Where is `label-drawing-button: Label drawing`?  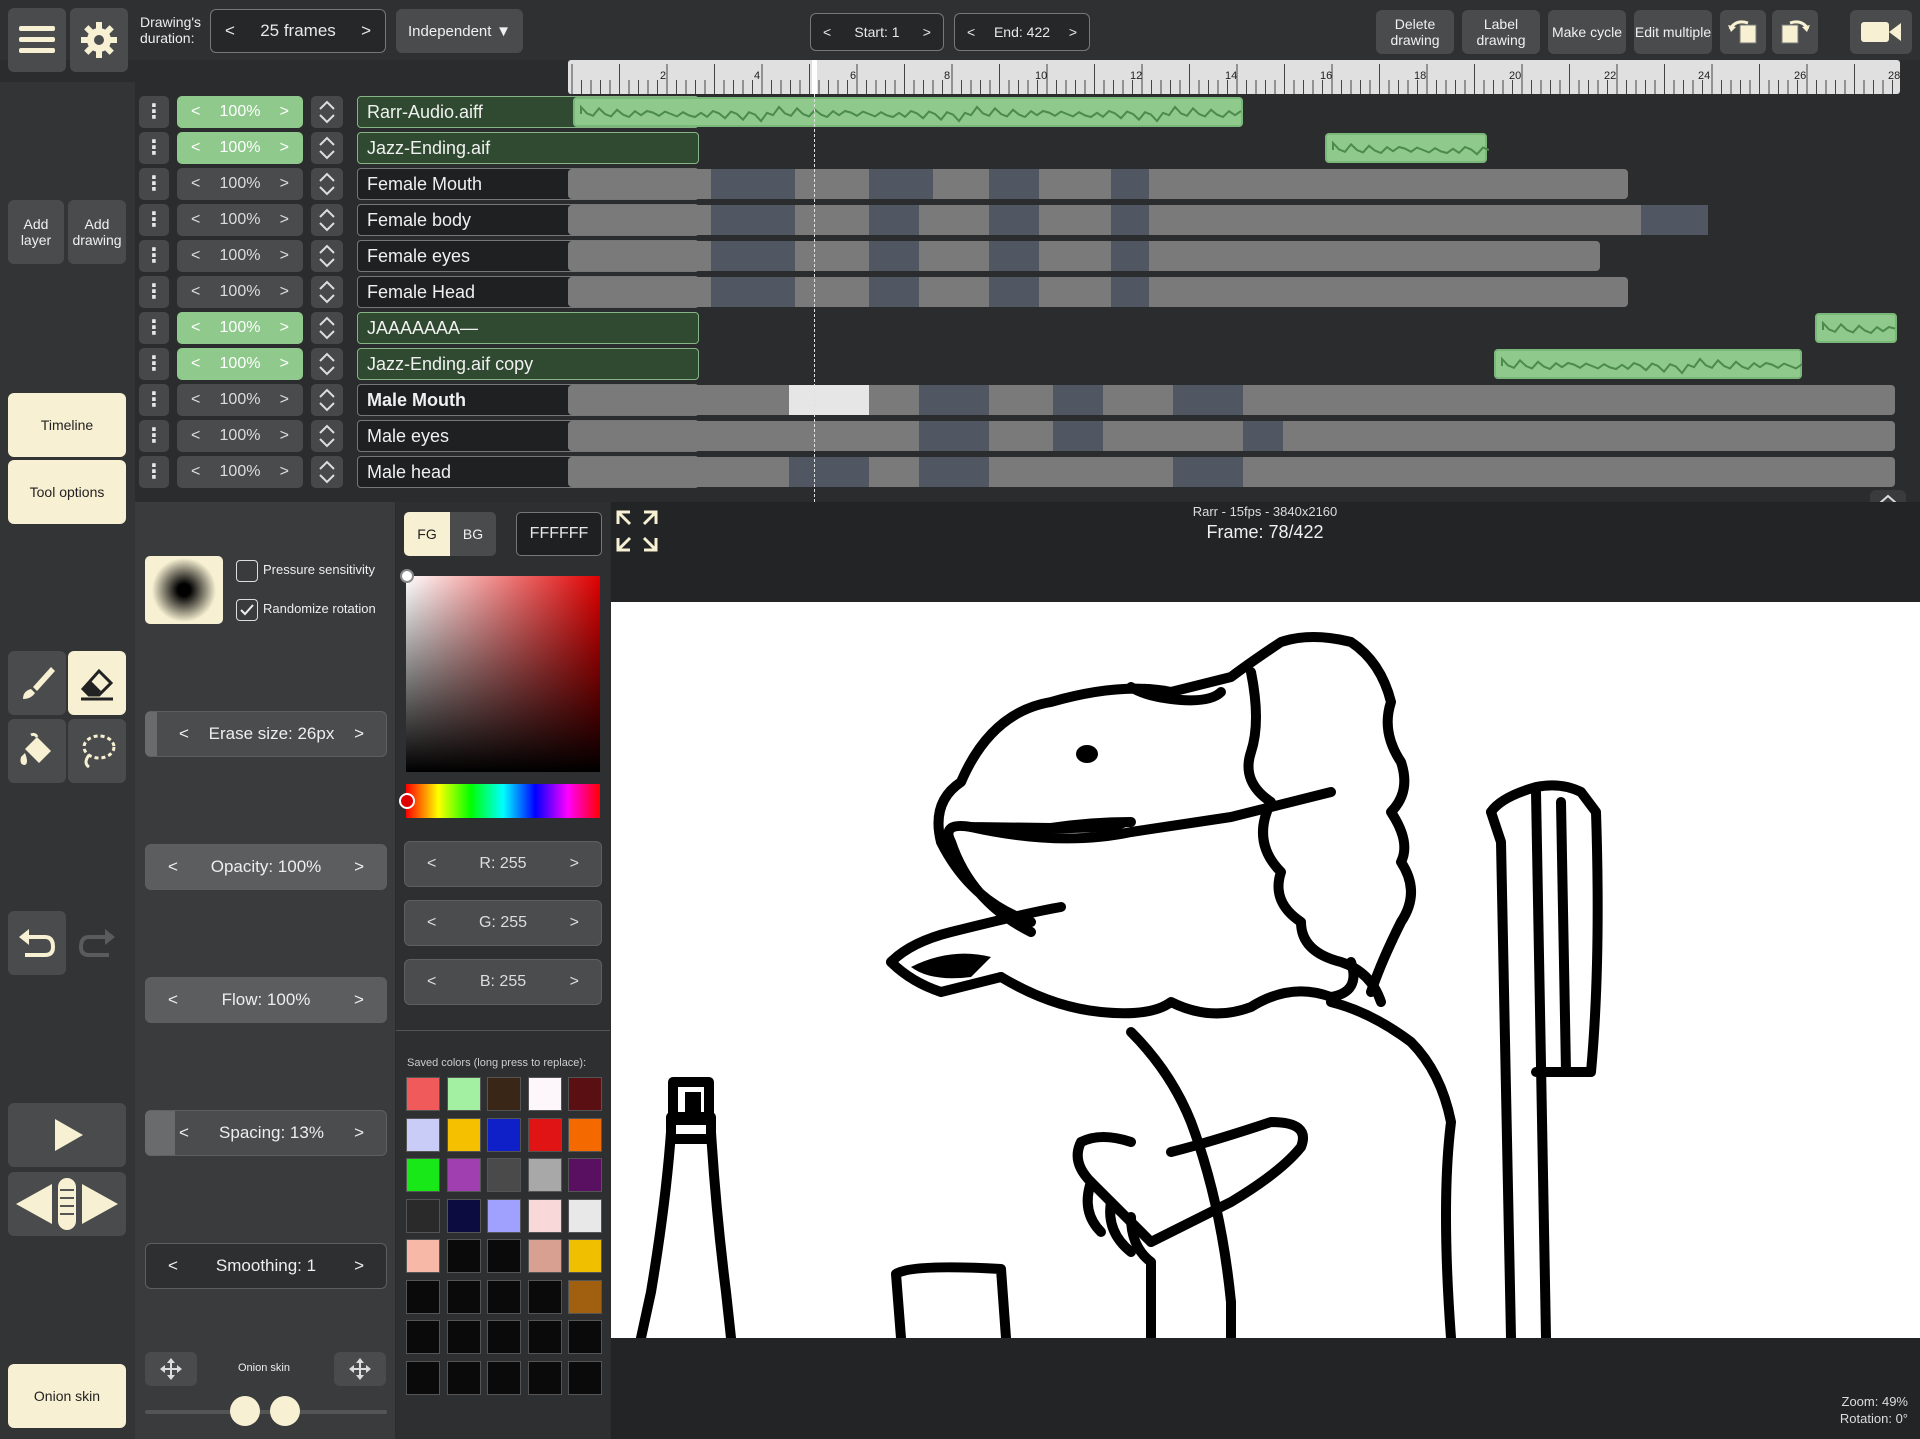
label-drawing-button: Label drawing is located at coordinates (1501, 32).